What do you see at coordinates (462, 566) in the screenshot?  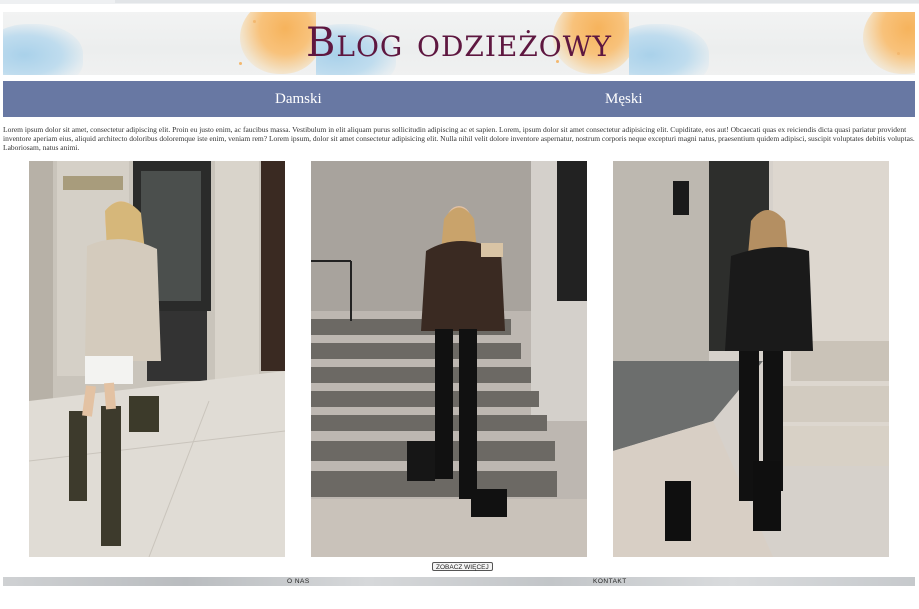 I see `see-more-button: ZOBACZ WIĘCEJ` at bounding box center [462, 566].